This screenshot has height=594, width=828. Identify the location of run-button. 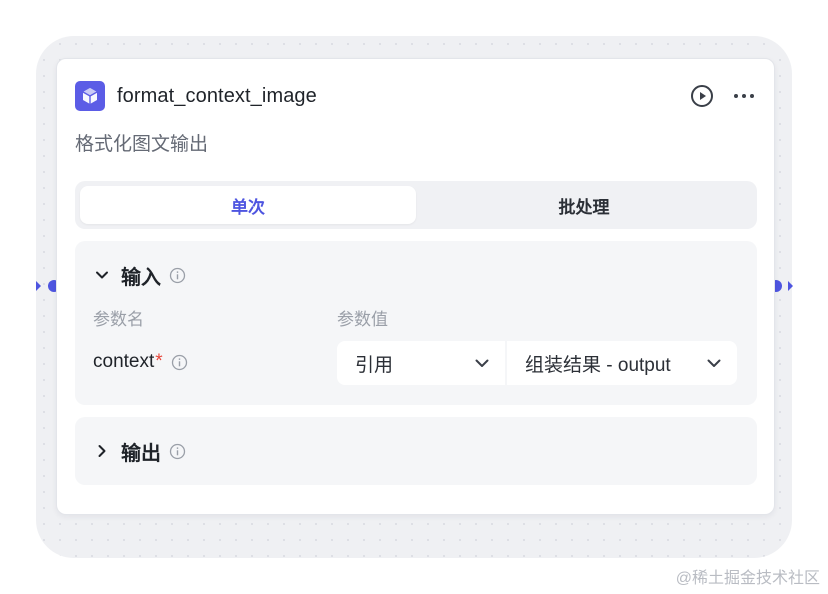
(702, 96).